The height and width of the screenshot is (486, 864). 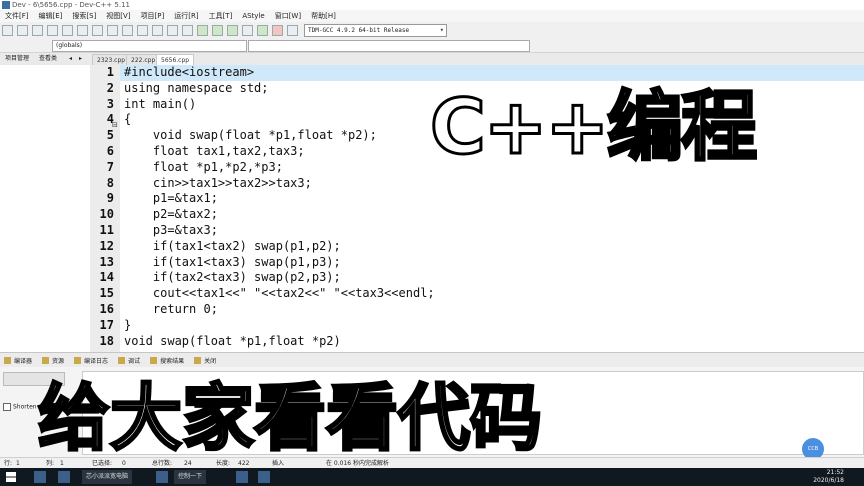 I want to click on menu-edit: 编辑[E], so click(x=51, y=16).